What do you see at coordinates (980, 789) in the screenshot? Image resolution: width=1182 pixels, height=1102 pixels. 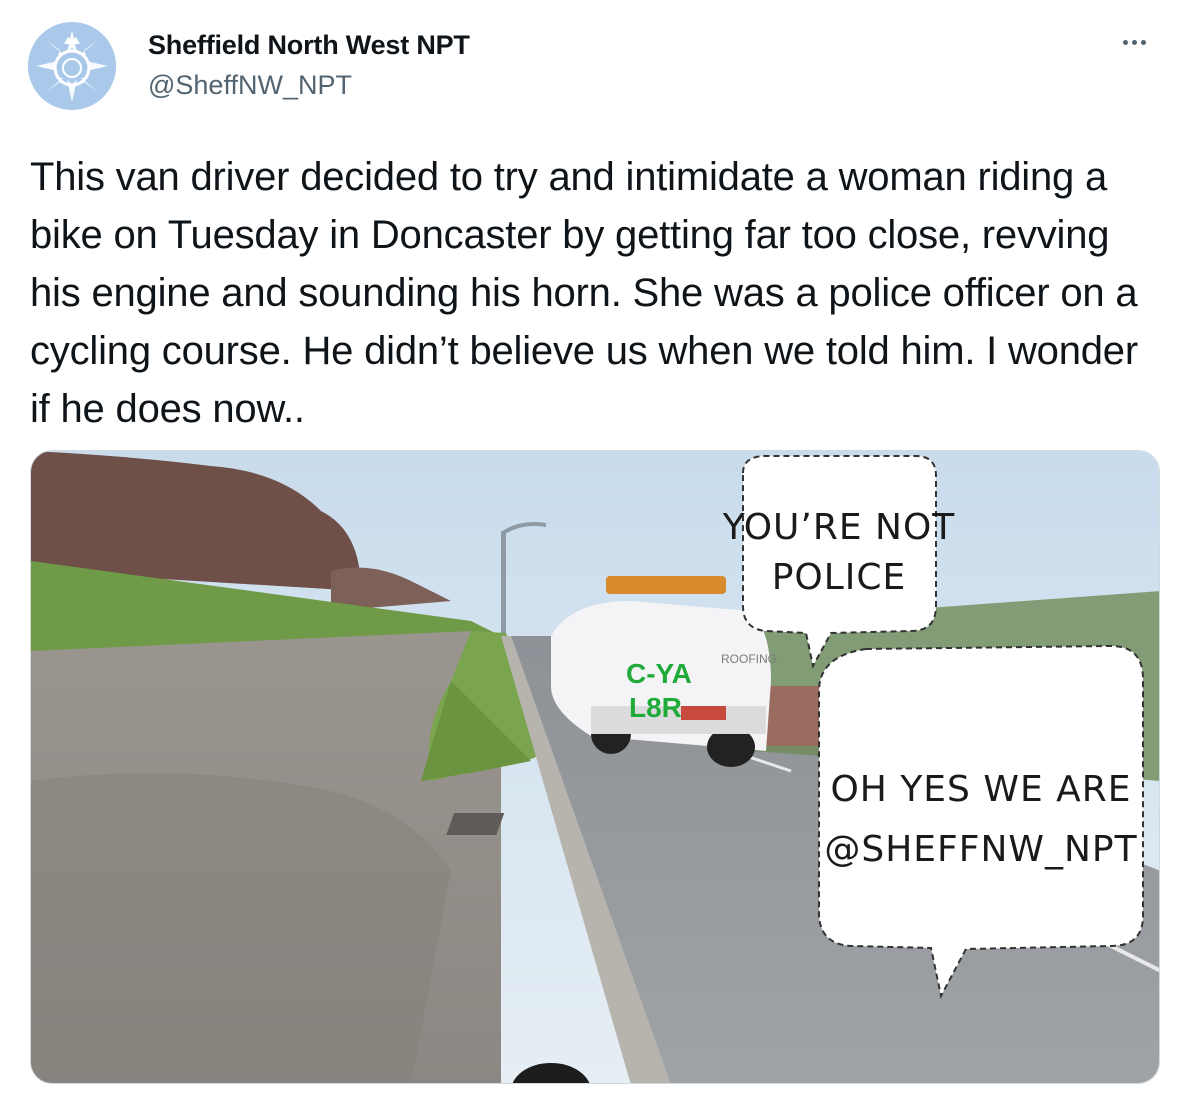 I see `bubble-bottom-line1: OH YES WE ARE` at bounding box center [980, 789].